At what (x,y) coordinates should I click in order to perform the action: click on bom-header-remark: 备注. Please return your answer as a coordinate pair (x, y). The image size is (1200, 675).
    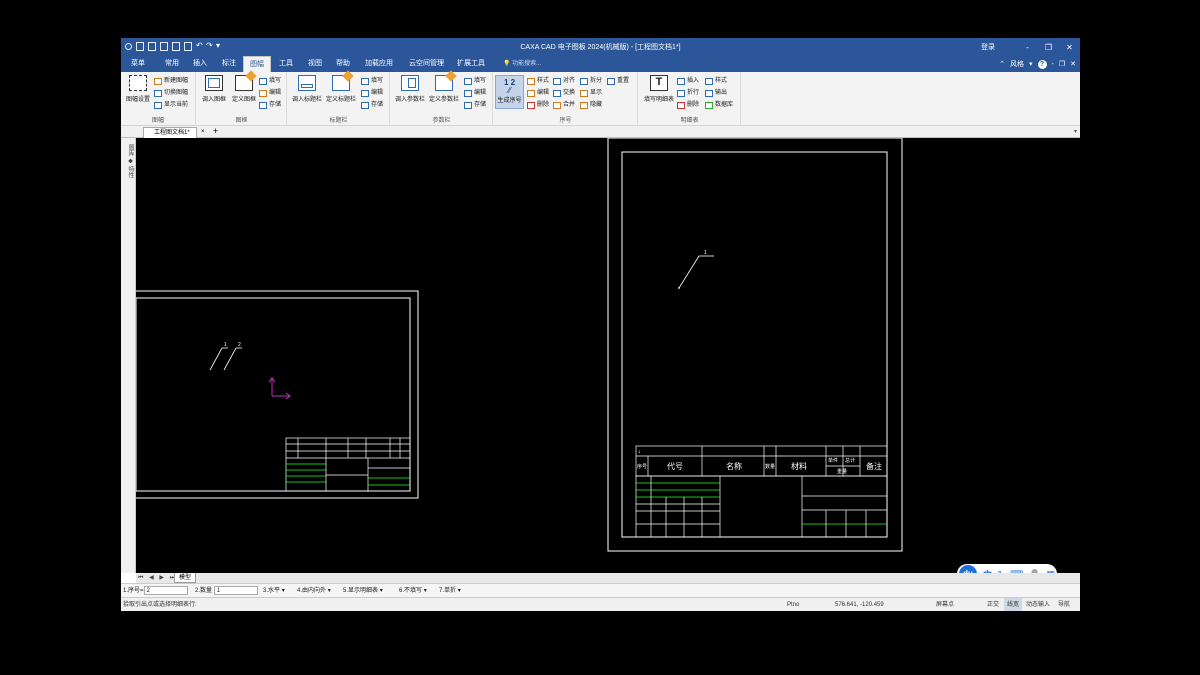
    Looking at the image, I should click on (874, 466).